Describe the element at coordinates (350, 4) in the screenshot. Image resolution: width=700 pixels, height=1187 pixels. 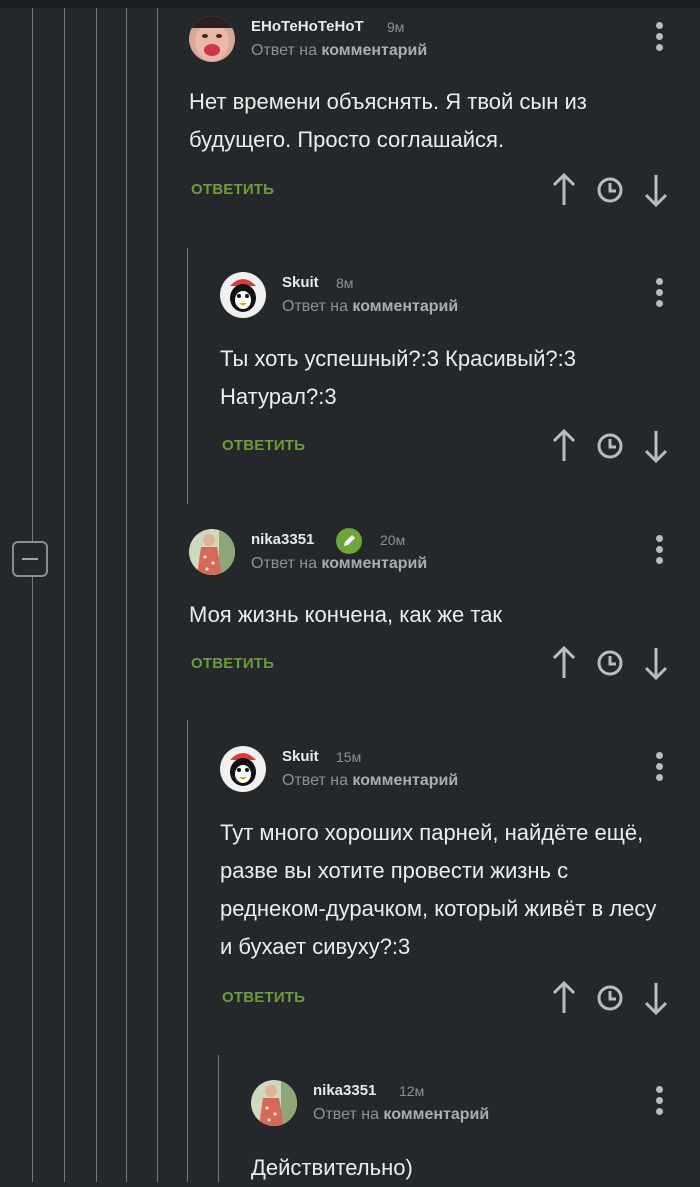
I see `top-bar` at that location.